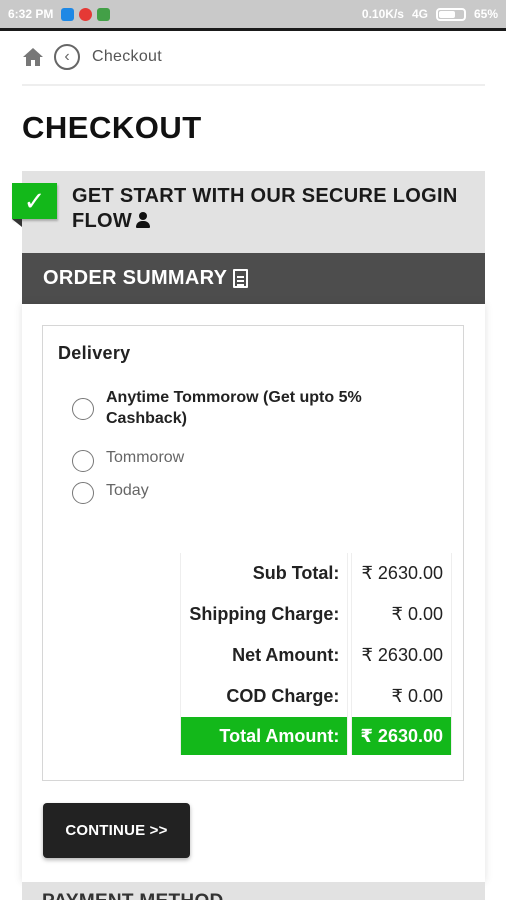  I want to click on shipping-label: Shipping Charge:, so click(264, 614).